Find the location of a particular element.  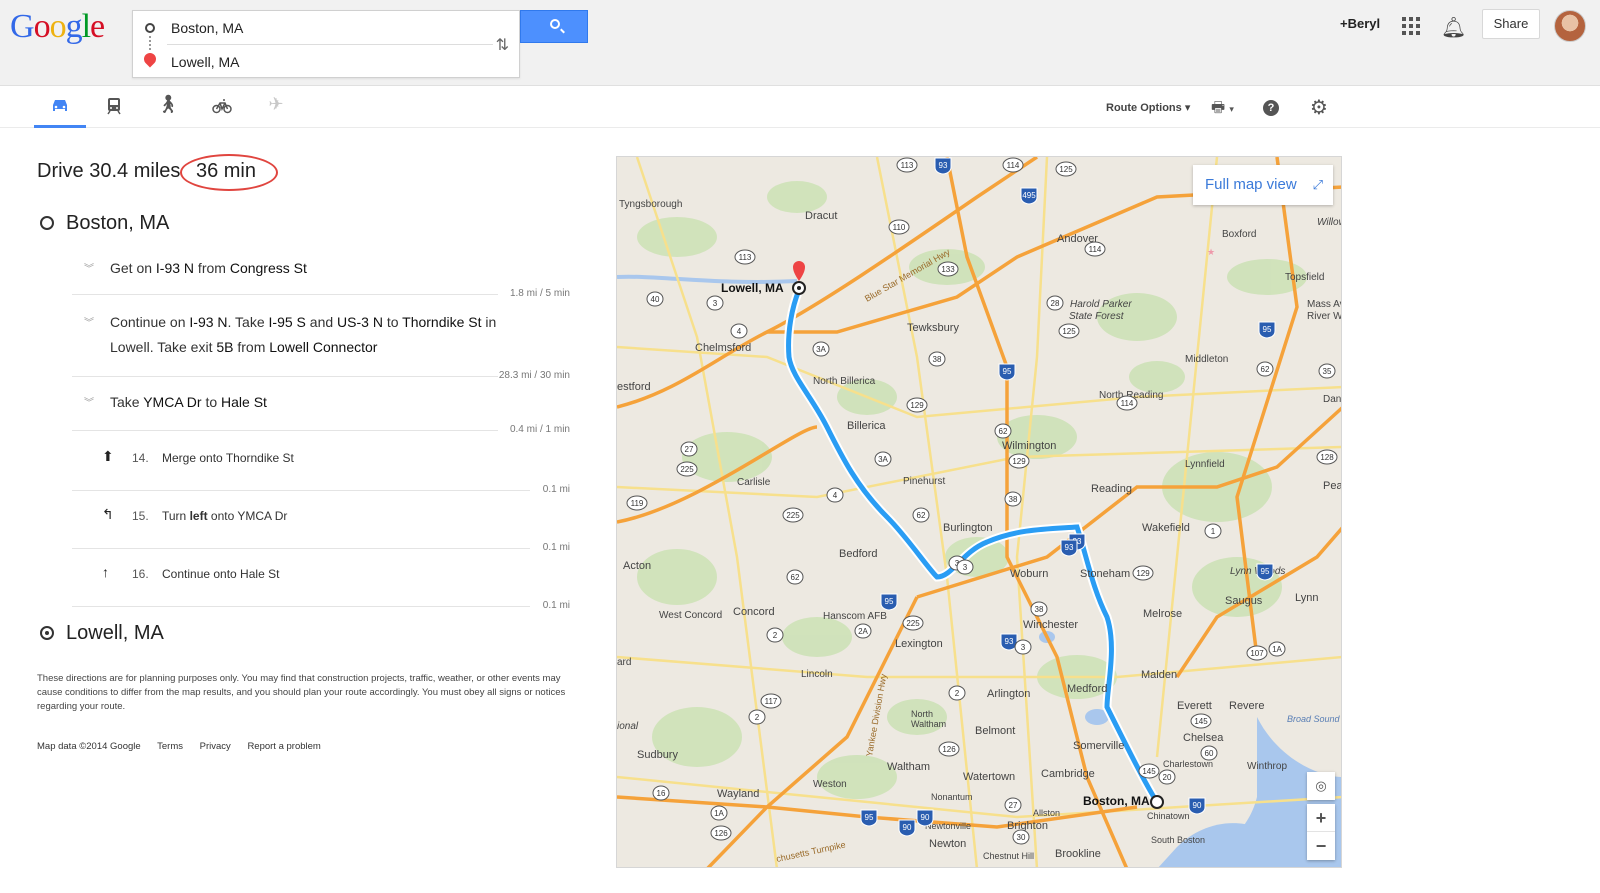

place-label: Tyngsborough is located at coordinates (650, 204).